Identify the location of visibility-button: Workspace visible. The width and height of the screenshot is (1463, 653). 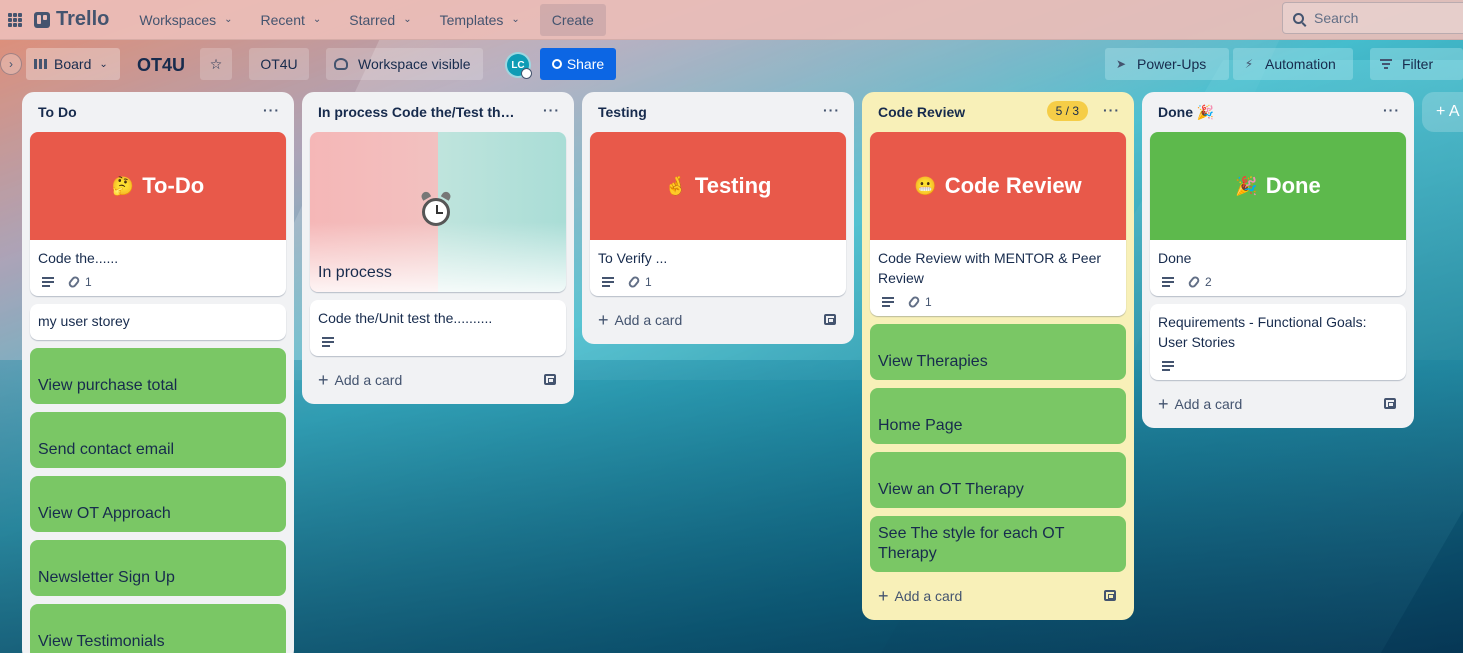
(404, 64).